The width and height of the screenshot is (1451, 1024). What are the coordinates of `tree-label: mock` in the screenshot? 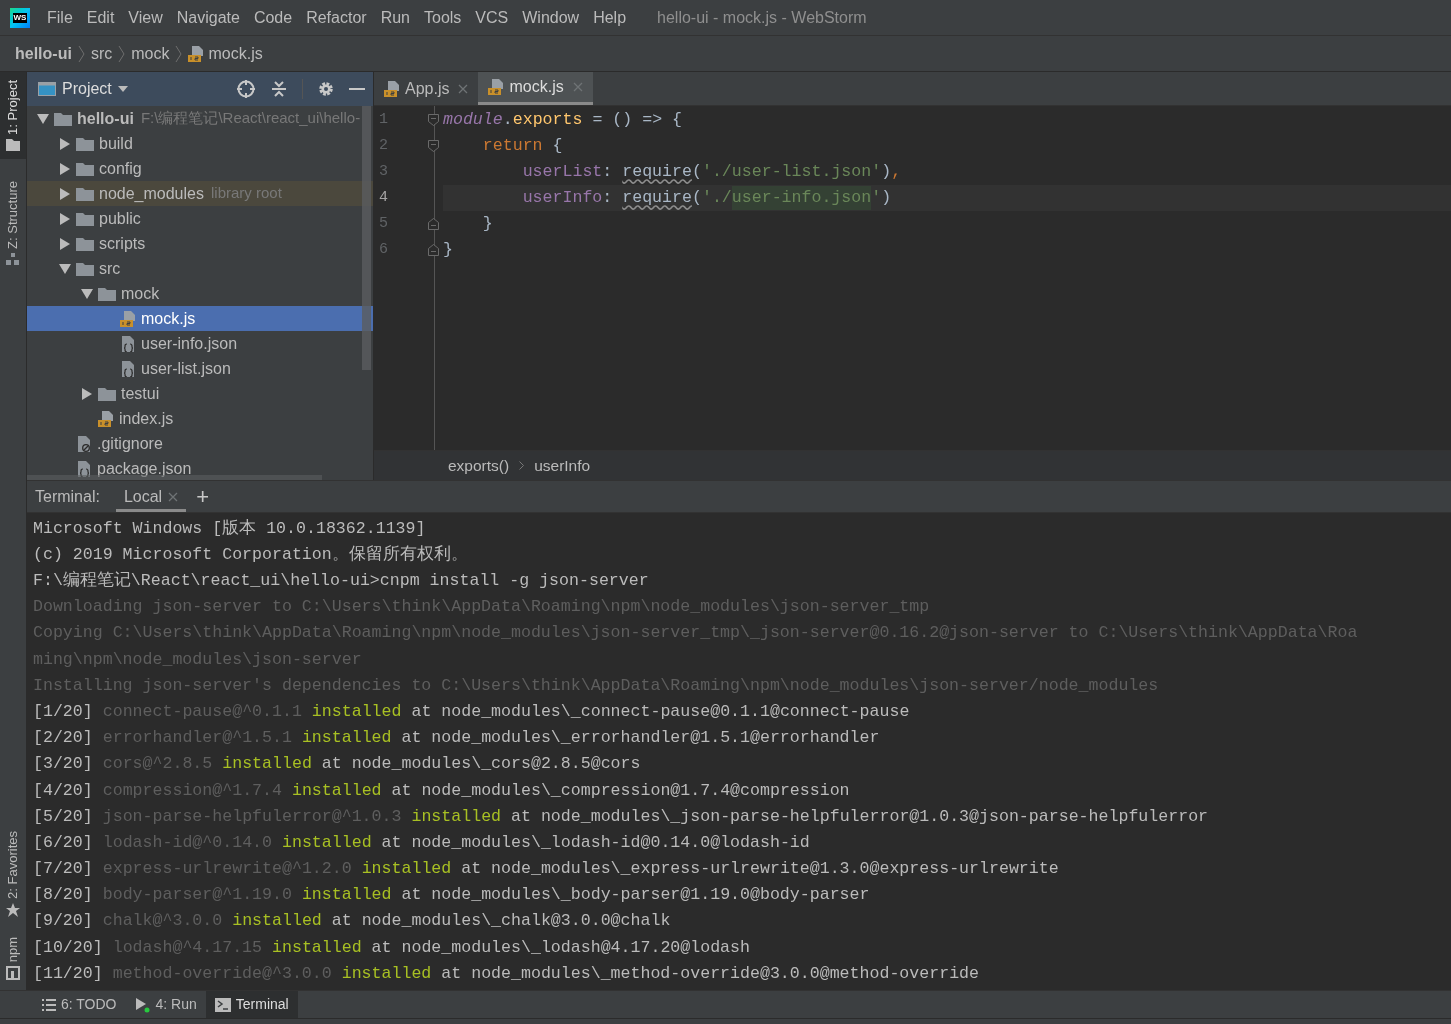 It's located at (140, 293).